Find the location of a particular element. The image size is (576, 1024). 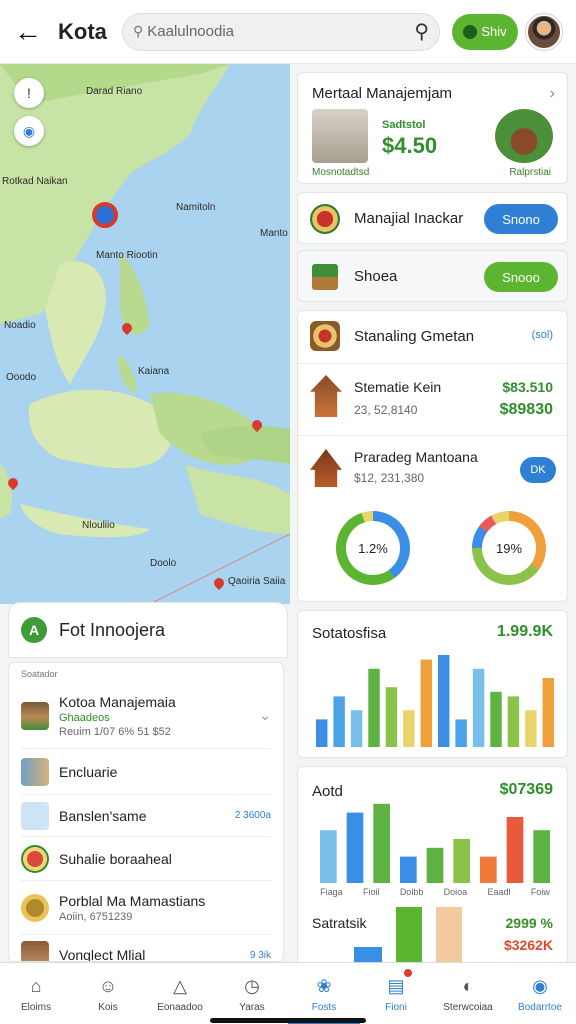

list-item: Vonglect Mlial 9 3ik is located at coordinates (146, 948).